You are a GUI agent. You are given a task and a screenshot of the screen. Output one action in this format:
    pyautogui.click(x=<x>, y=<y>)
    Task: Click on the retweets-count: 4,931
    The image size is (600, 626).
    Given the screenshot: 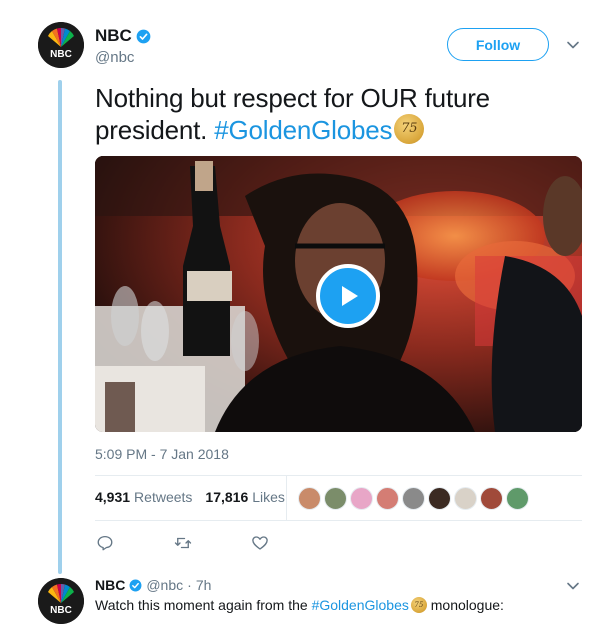 What is the action you would take?
    pyautogui.click(x=112, y=497)
    